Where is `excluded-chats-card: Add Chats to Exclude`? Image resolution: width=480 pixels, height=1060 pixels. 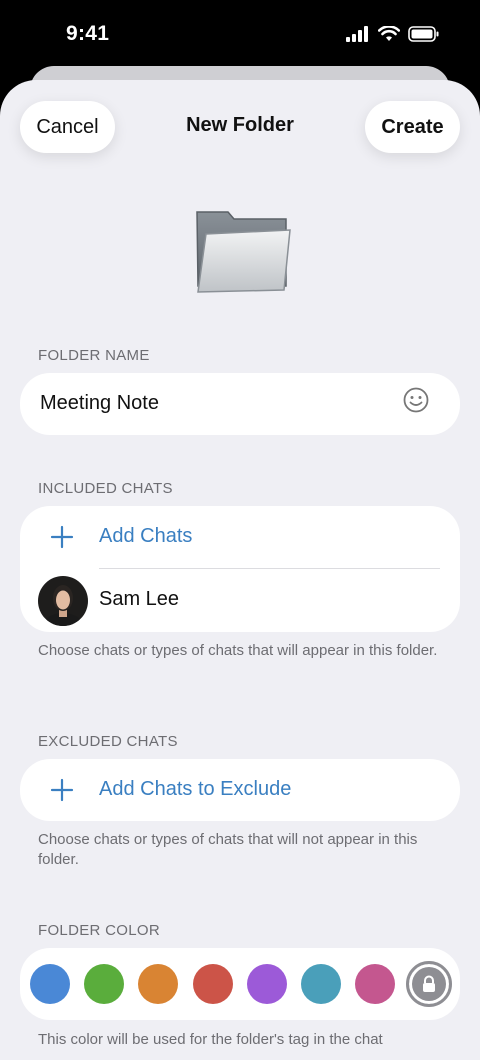
excluded-chats-card: Add Chats to Exclude is located at coordinates (240, 790).